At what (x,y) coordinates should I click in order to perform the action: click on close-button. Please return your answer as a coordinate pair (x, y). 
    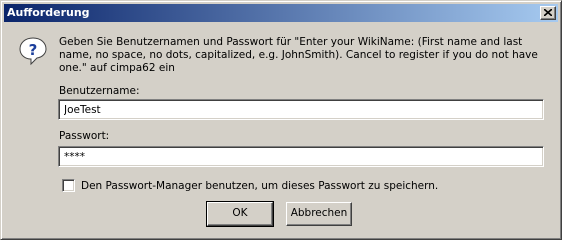
    Looking at the image, I should click on (548, 13).